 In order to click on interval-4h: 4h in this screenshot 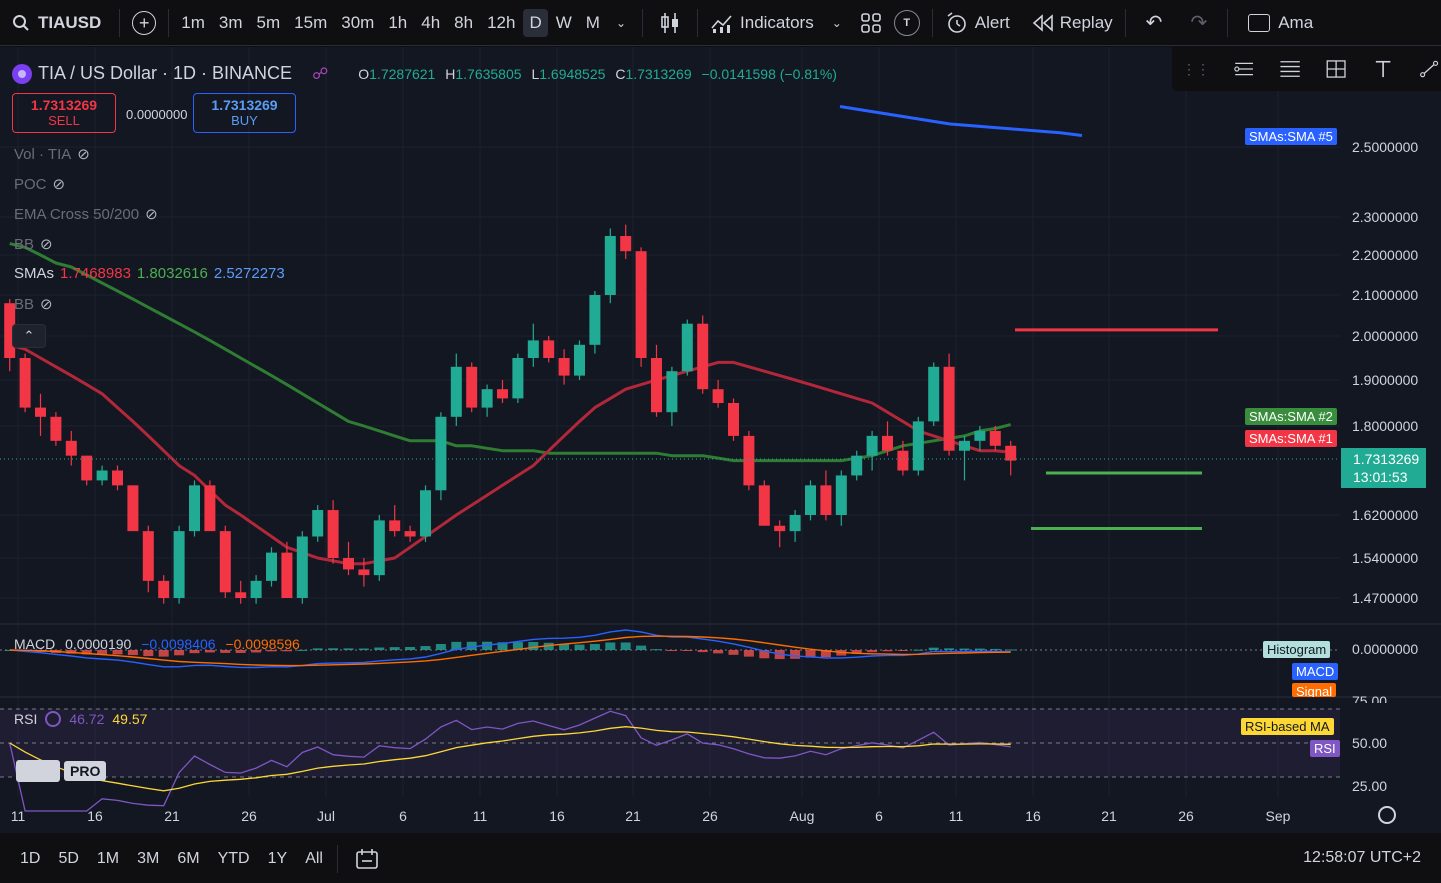, I will do `click(430, 23)`.